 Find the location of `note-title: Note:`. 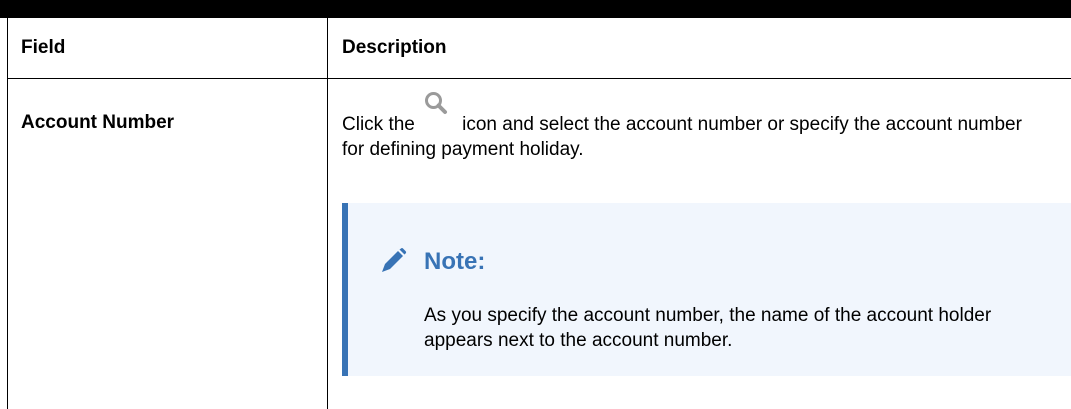

note-title: Note: is located at coordinates (455, 261).